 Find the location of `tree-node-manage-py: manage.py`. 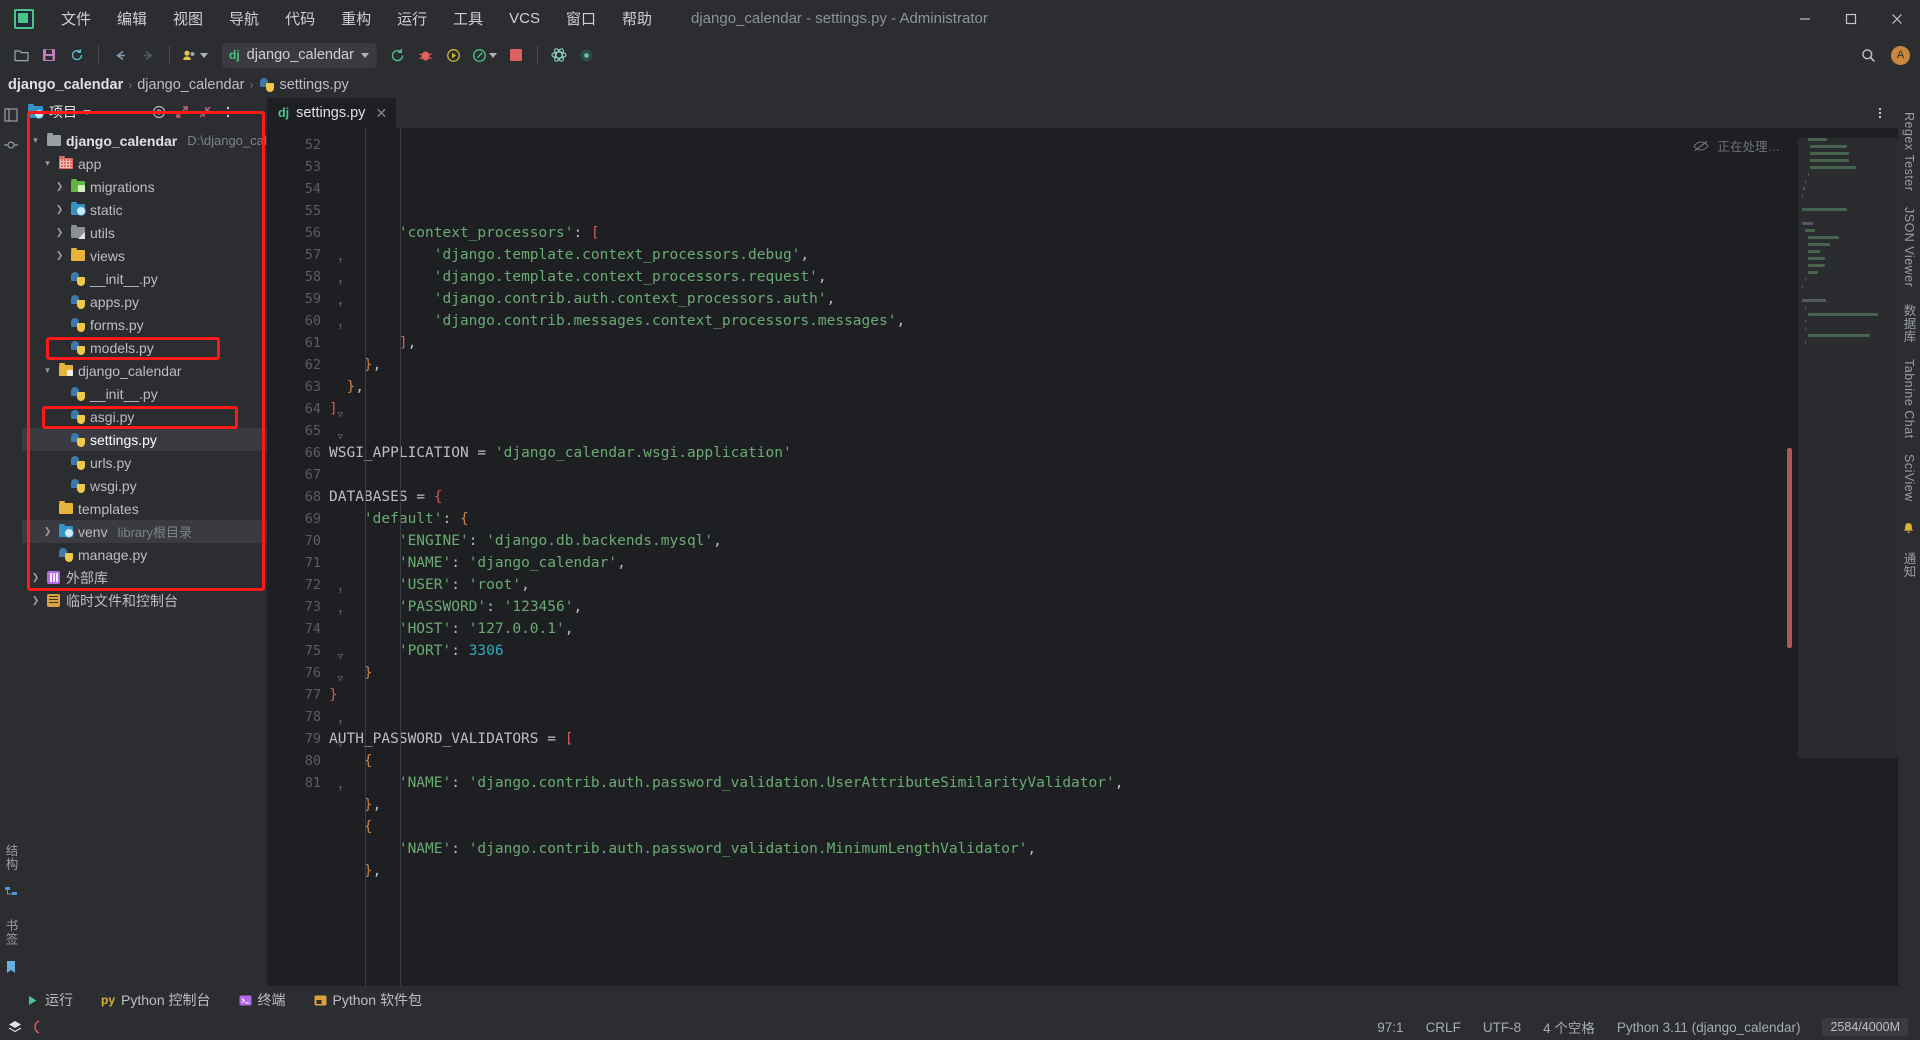

tree-node-manage-py: manage.py is located at coordinates (144, 554).